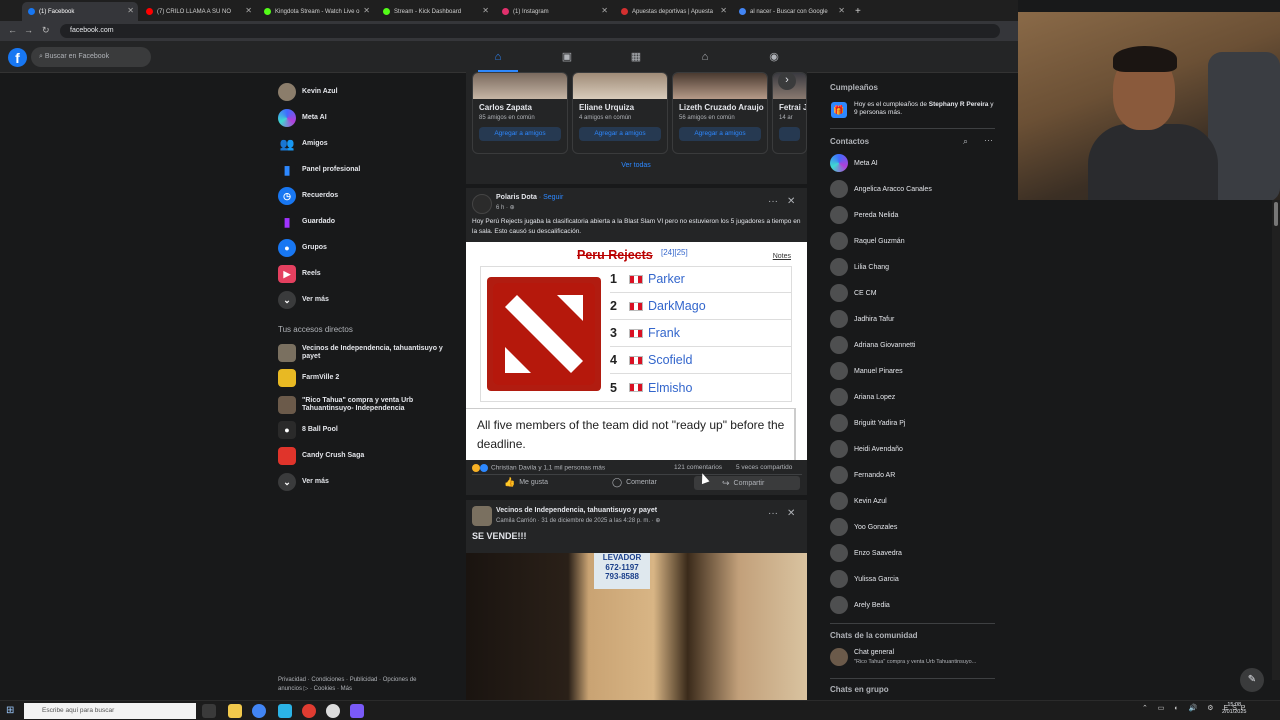 Image resolution: width=1280 pixels, height=720 pixels. I want to click on scrollbar-thumb, so click(1276, 214).